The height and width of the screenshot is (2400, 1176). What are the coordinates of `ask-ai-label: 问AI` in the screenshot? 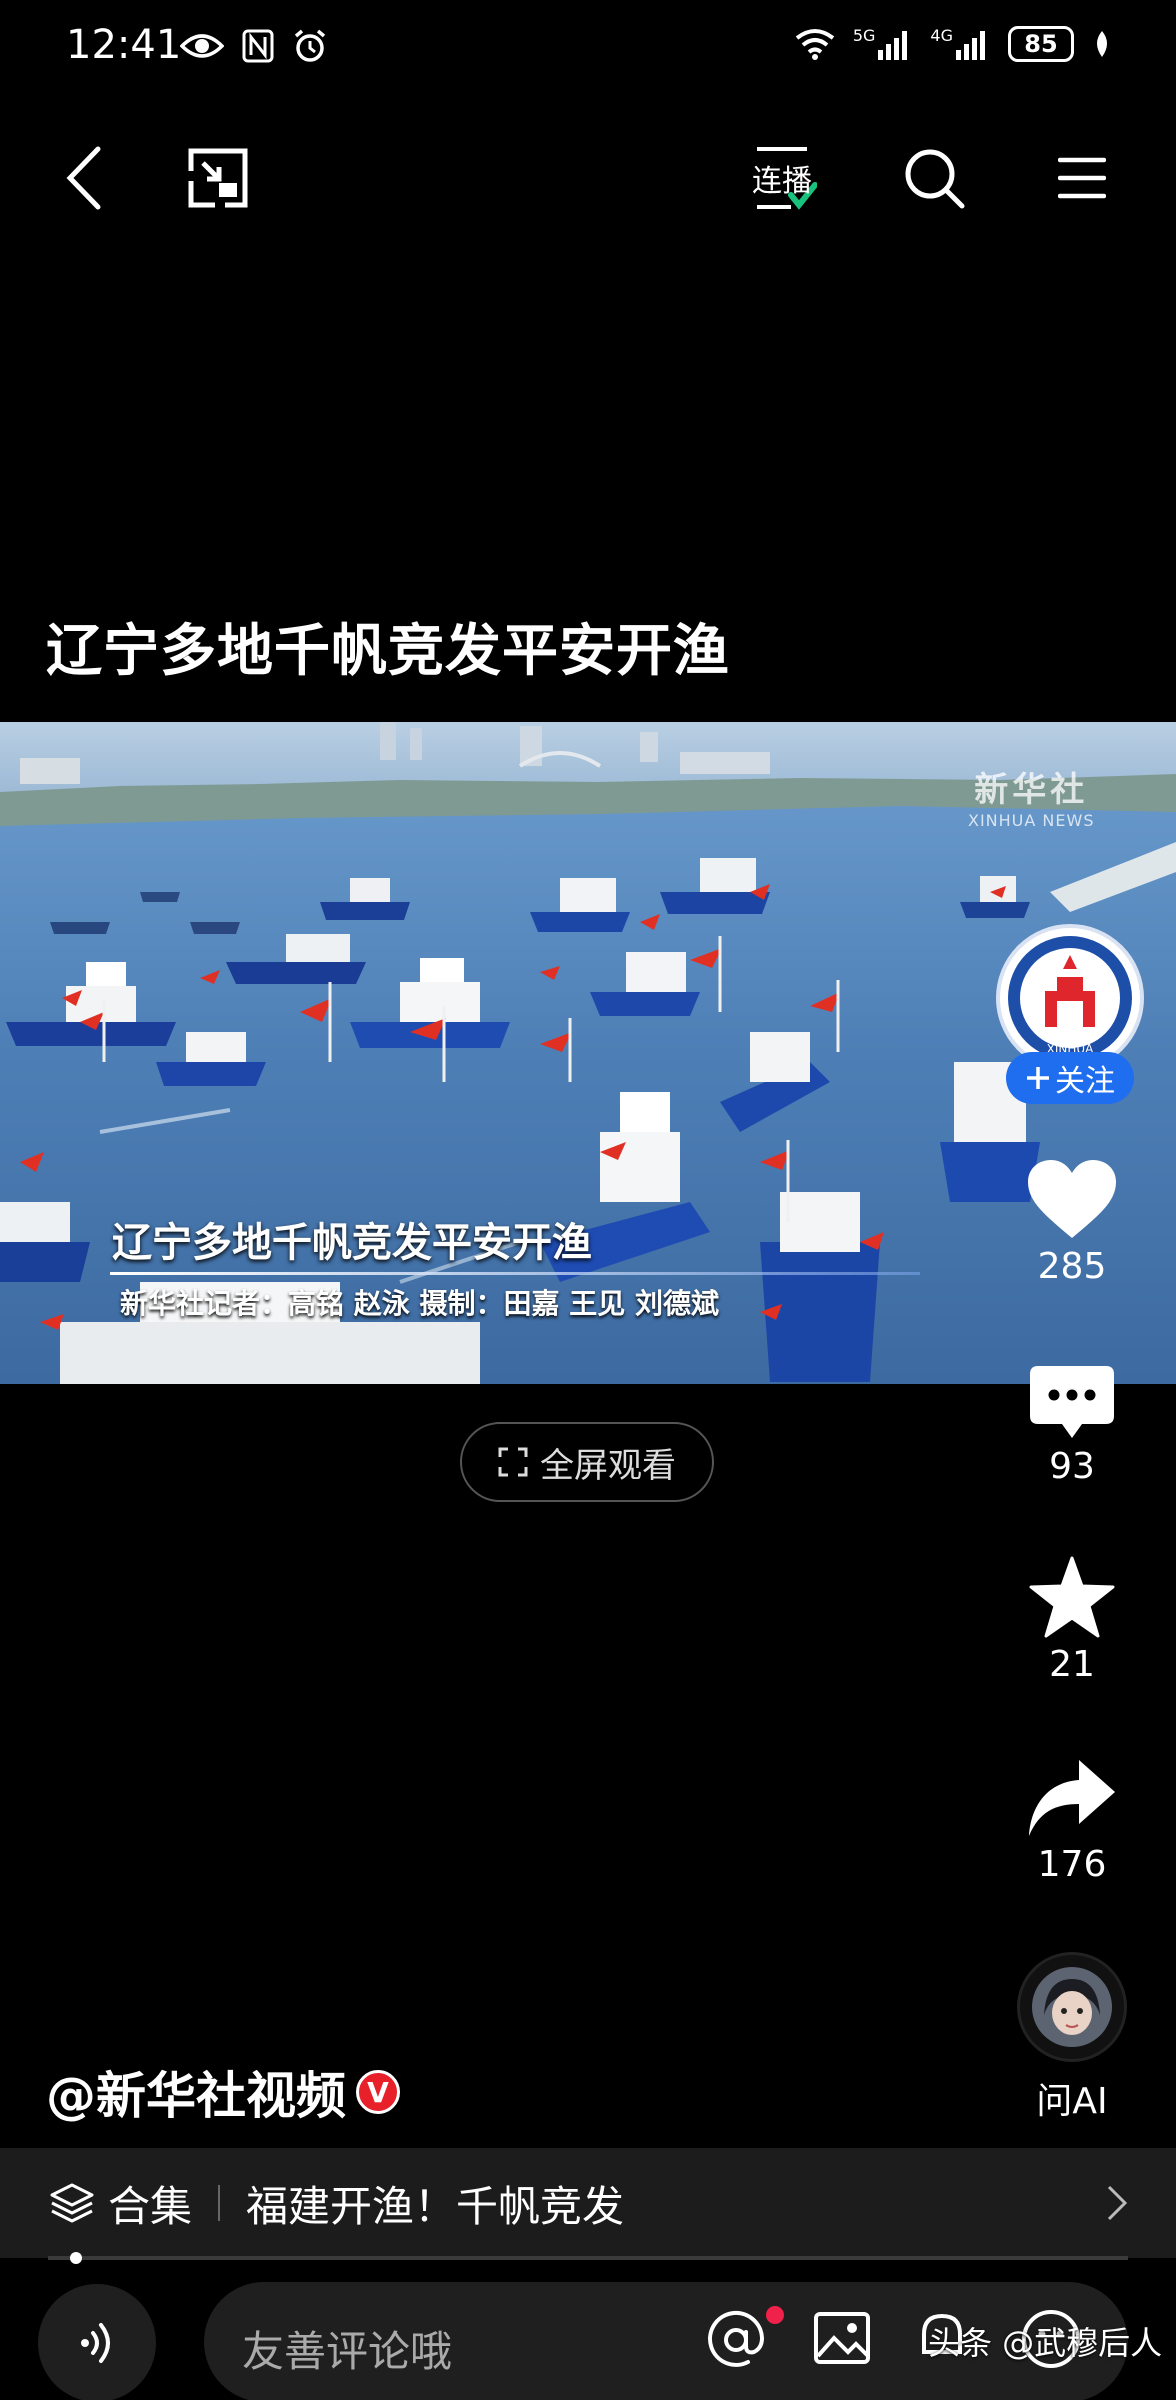 It's located at (1072, 2101).